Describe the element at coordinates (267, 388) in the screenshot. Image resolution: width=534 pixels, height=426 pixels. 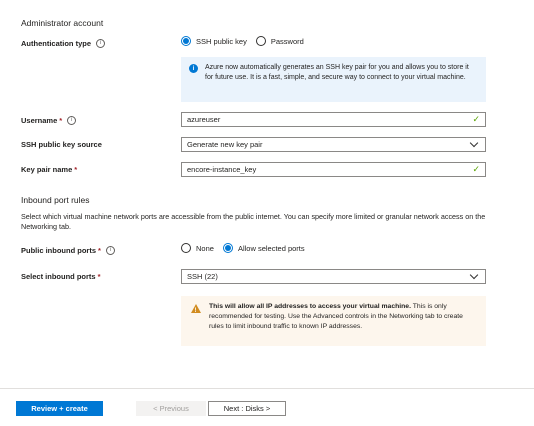
I see `footer-divider` at that location.